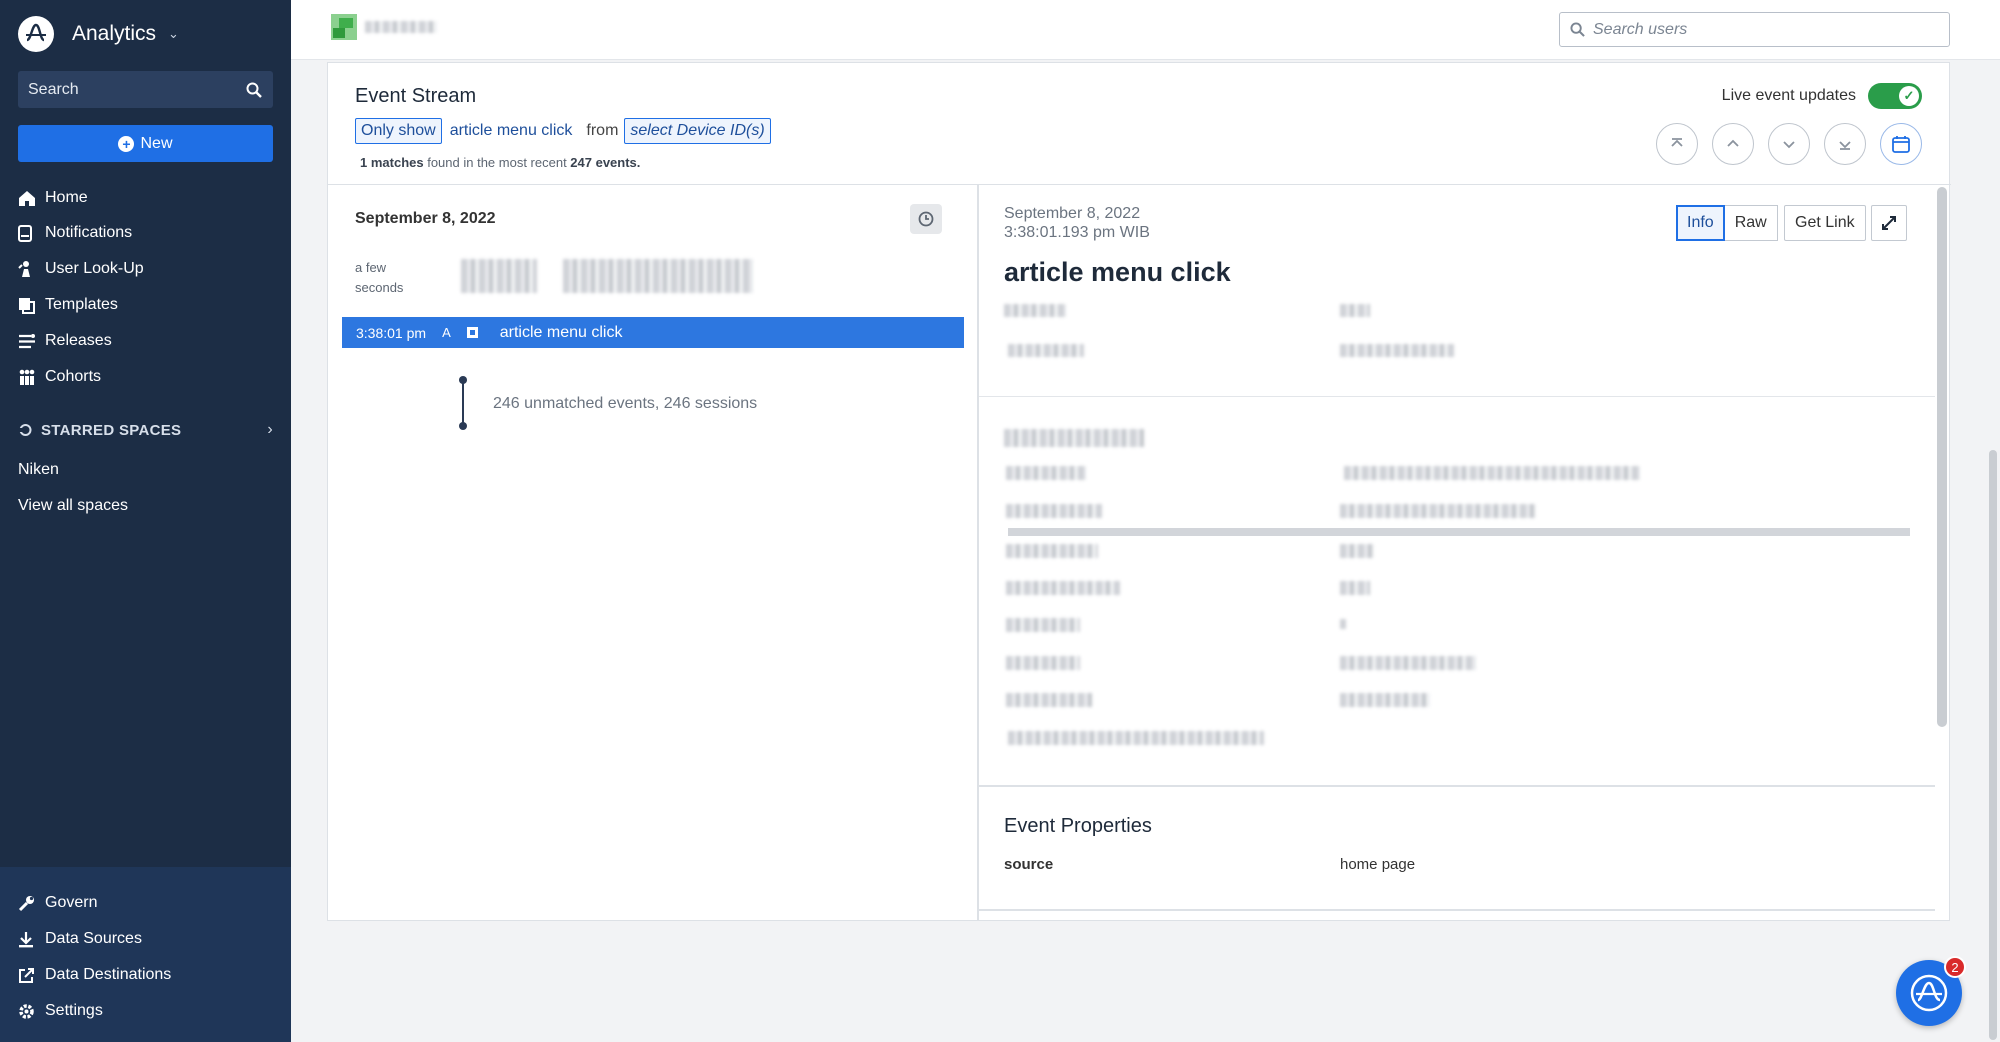 Image resolution: width=2000 pixels, height=1042 pixels. Describe the element at coordinates (173, 33) in the screenshot. I see `chevron-down-icon: ⌄` at that location.